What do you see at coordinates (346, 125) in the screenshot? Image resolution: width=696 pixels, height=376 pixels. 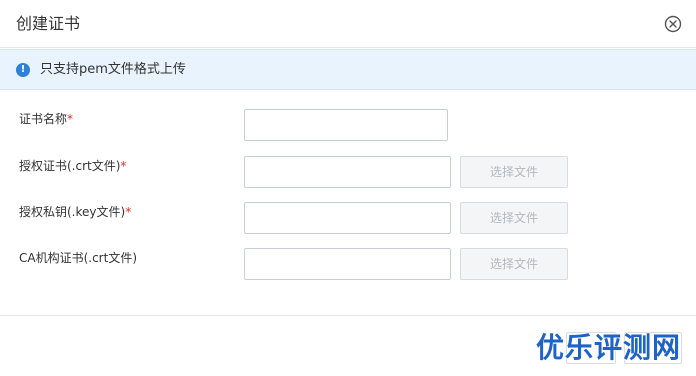 I see `cert-name-input` at bounding box center [346, 125].